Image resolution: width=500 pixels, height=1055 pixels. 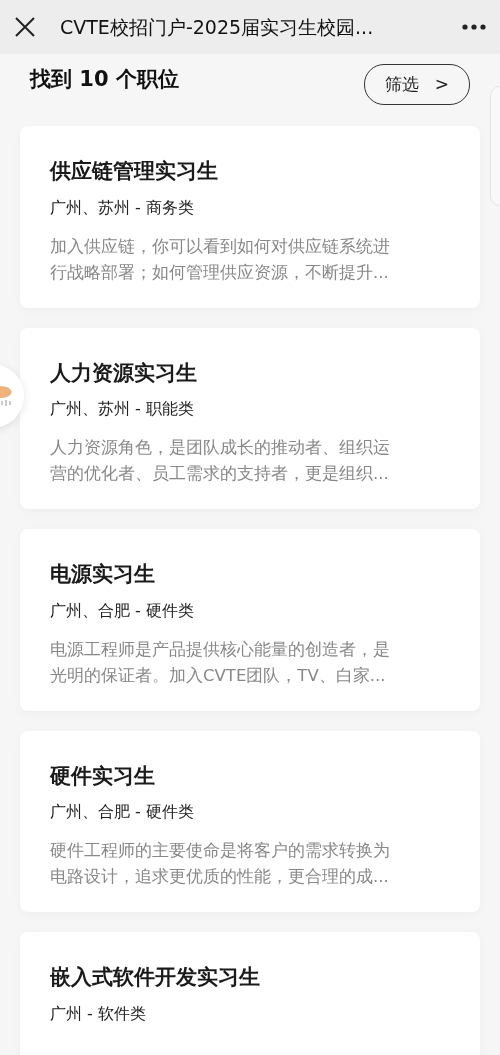 What do you see at coordinates (474, 27) in the screenshot?
I see `more-icon` at bounding box center [474, 27].